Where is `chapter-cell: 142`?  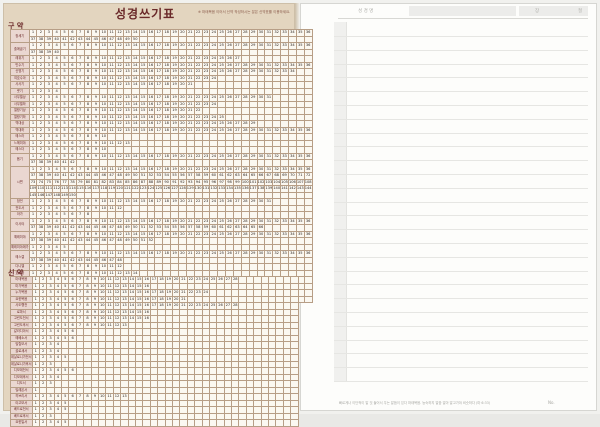 chapter-cell: 142 is located at coordinates (292, 189).